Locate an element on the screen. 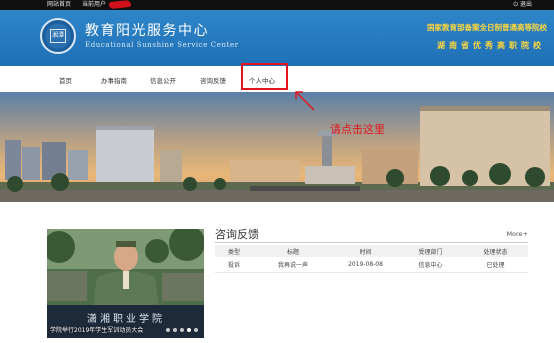 The height and width of the screenshot is (343, 554). nav-item-info: 信息公开 is located at coordinates (163, 80).